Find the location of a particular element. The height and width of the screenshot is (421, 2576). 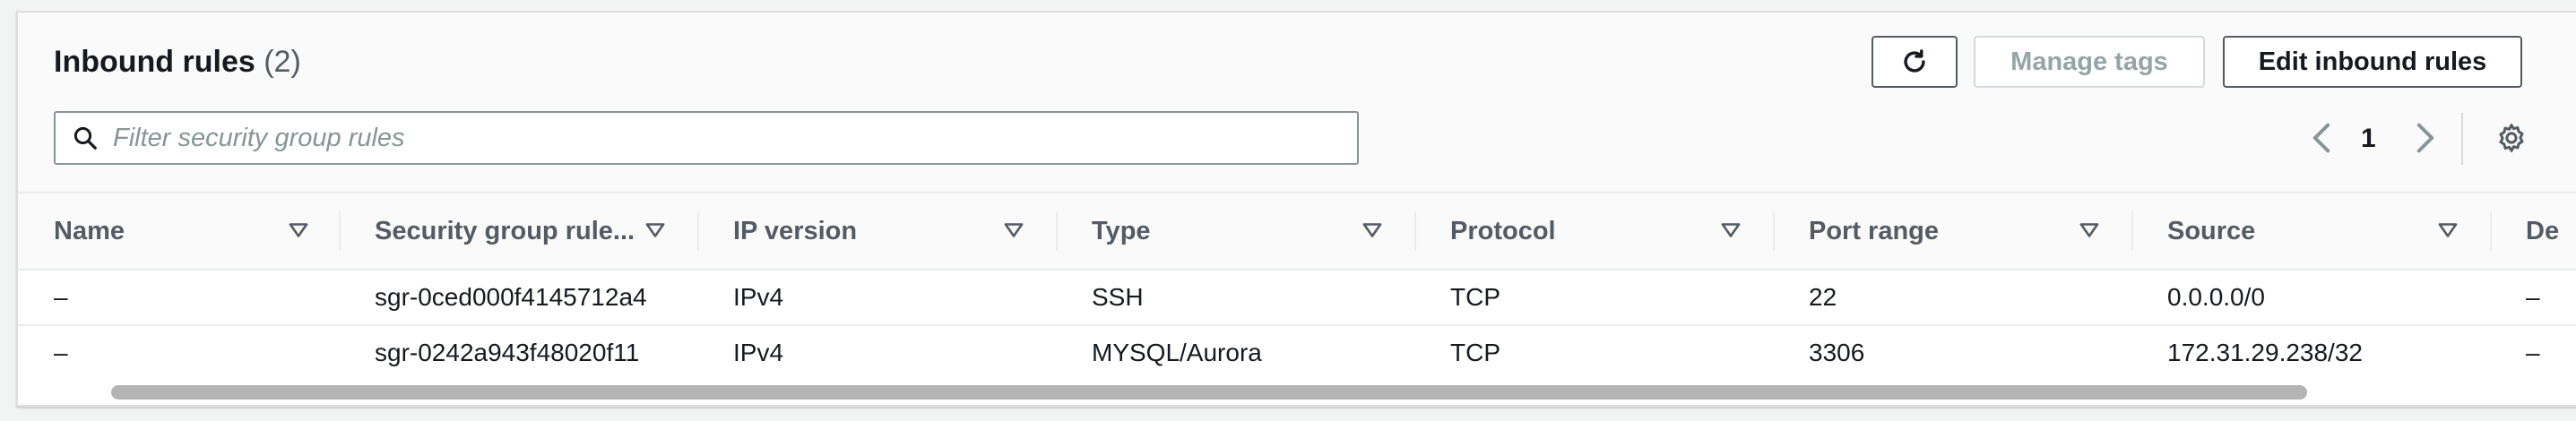

rule-count: (2) is located at coordinates (282, 62).